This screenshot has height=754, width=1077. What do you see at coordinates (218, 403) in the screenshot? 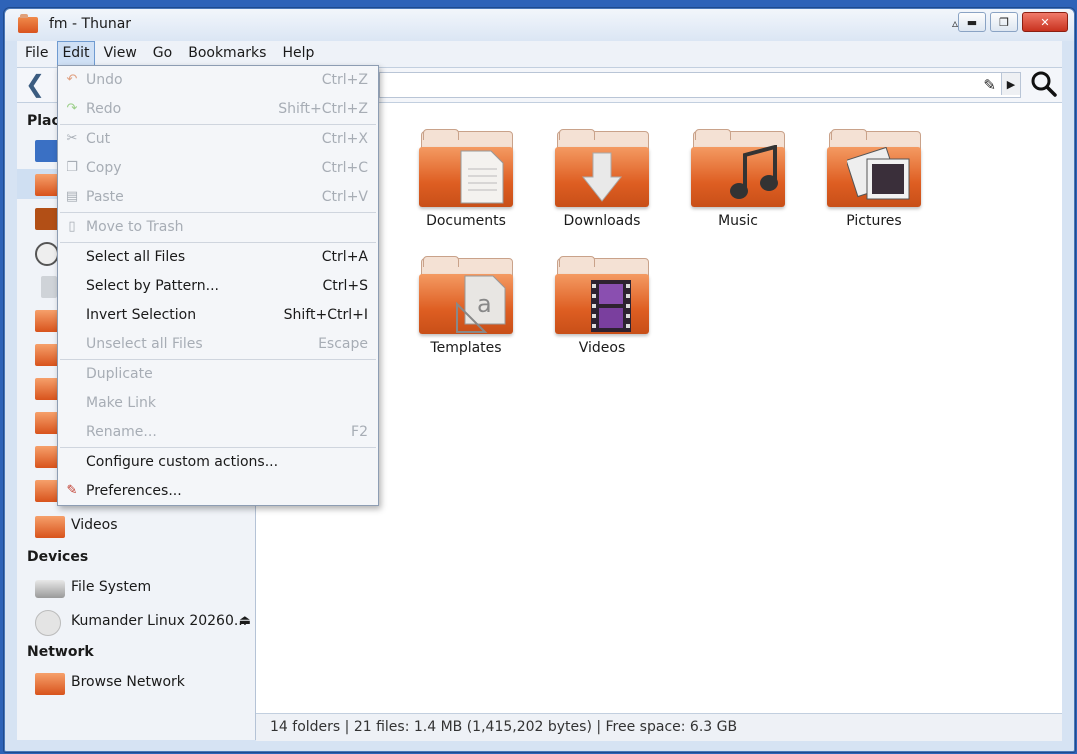
I see `menu-item-make-link: Make Link` at bounding box center [218, 403].